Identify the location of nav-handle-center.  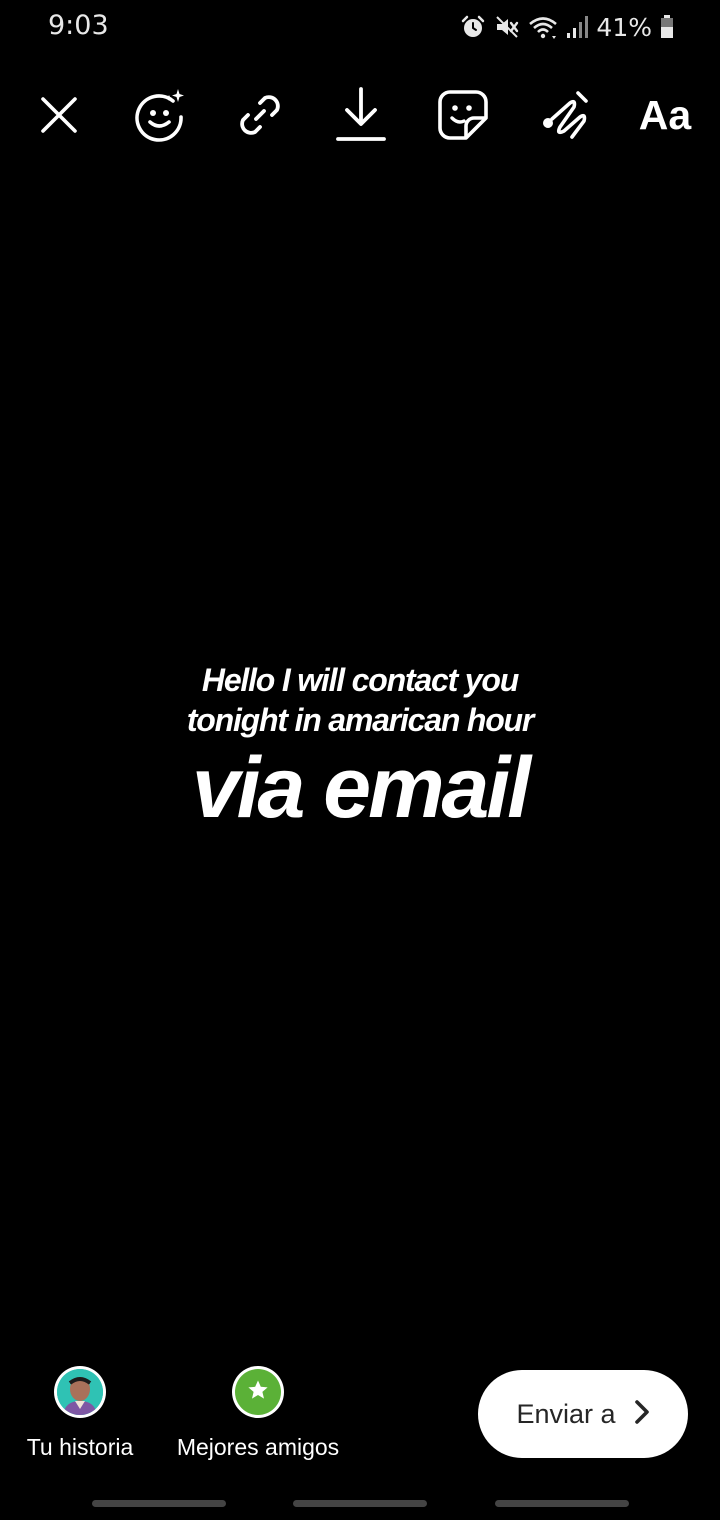
(360, 1503).